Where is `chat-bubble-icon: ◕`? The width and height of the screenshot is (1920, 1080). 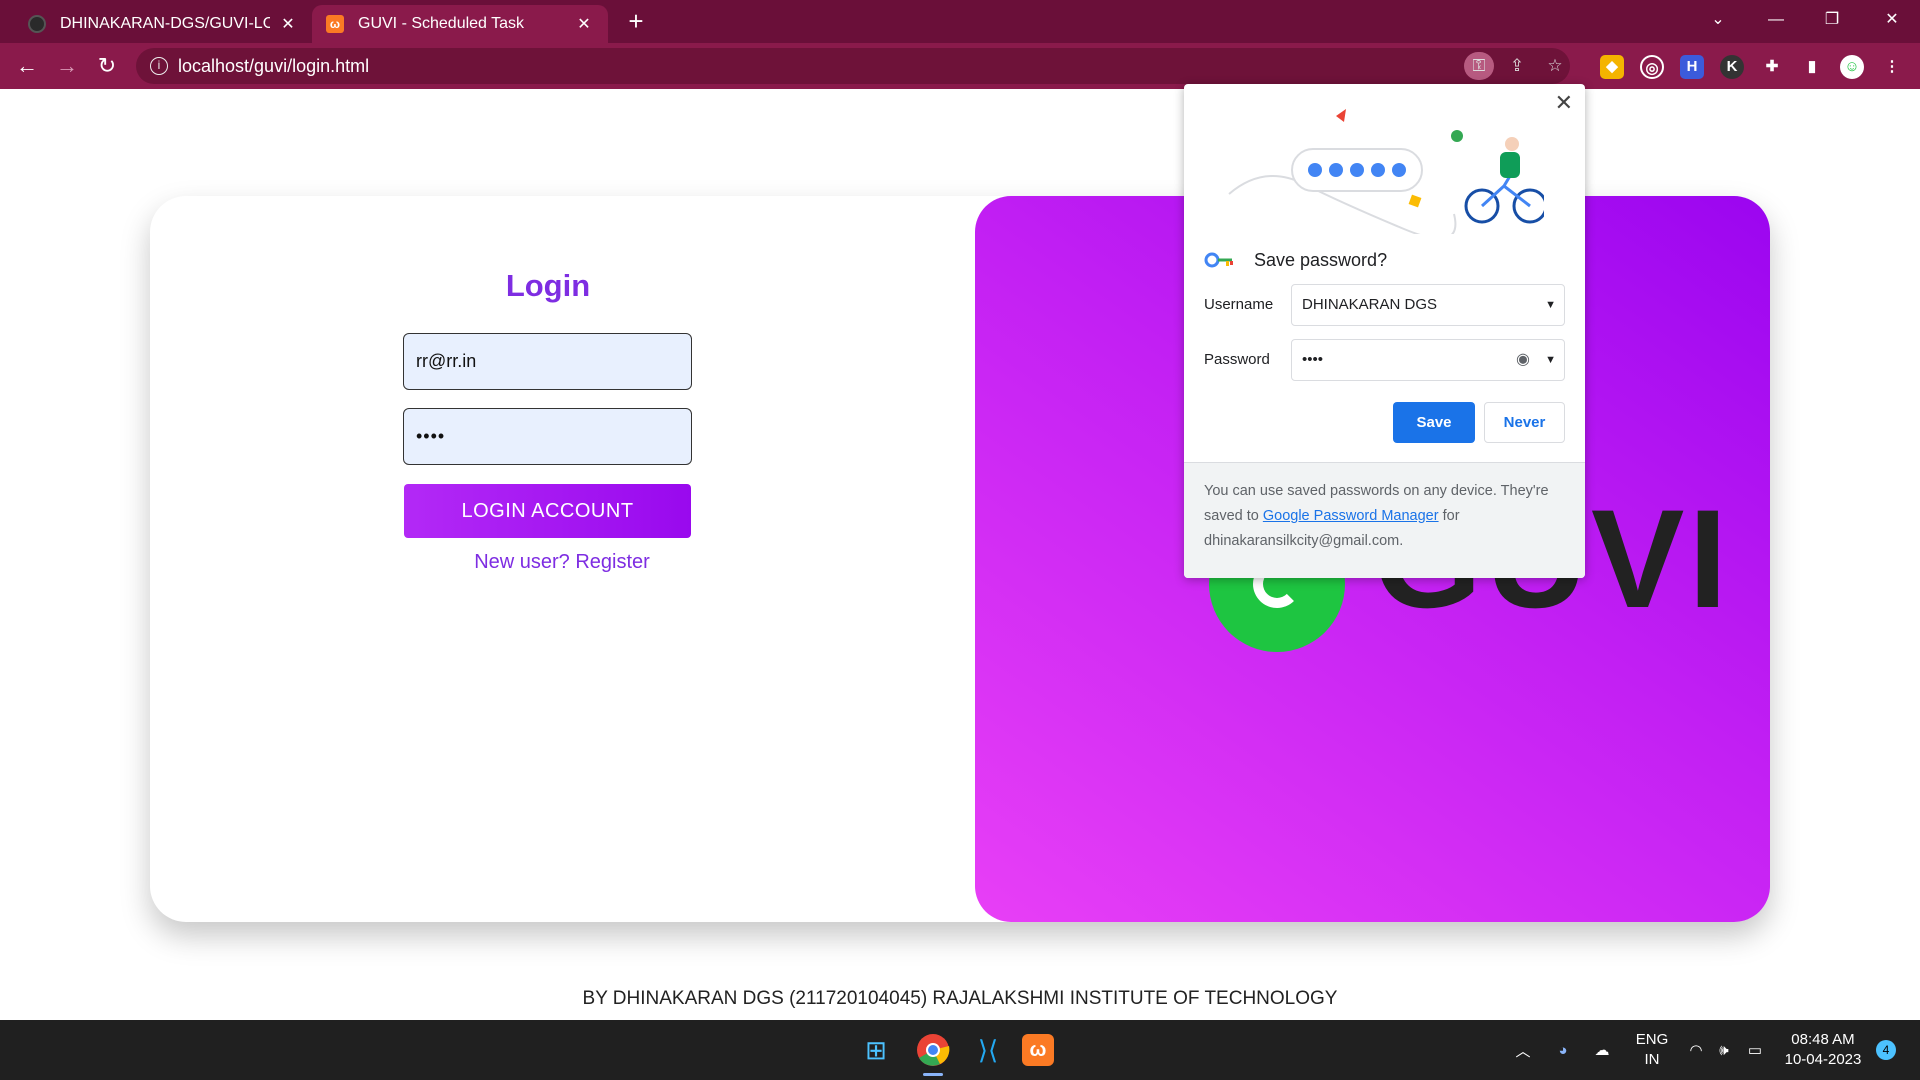 chat-bubble-icon: ◕ is located at coordinates (1563, 1050).